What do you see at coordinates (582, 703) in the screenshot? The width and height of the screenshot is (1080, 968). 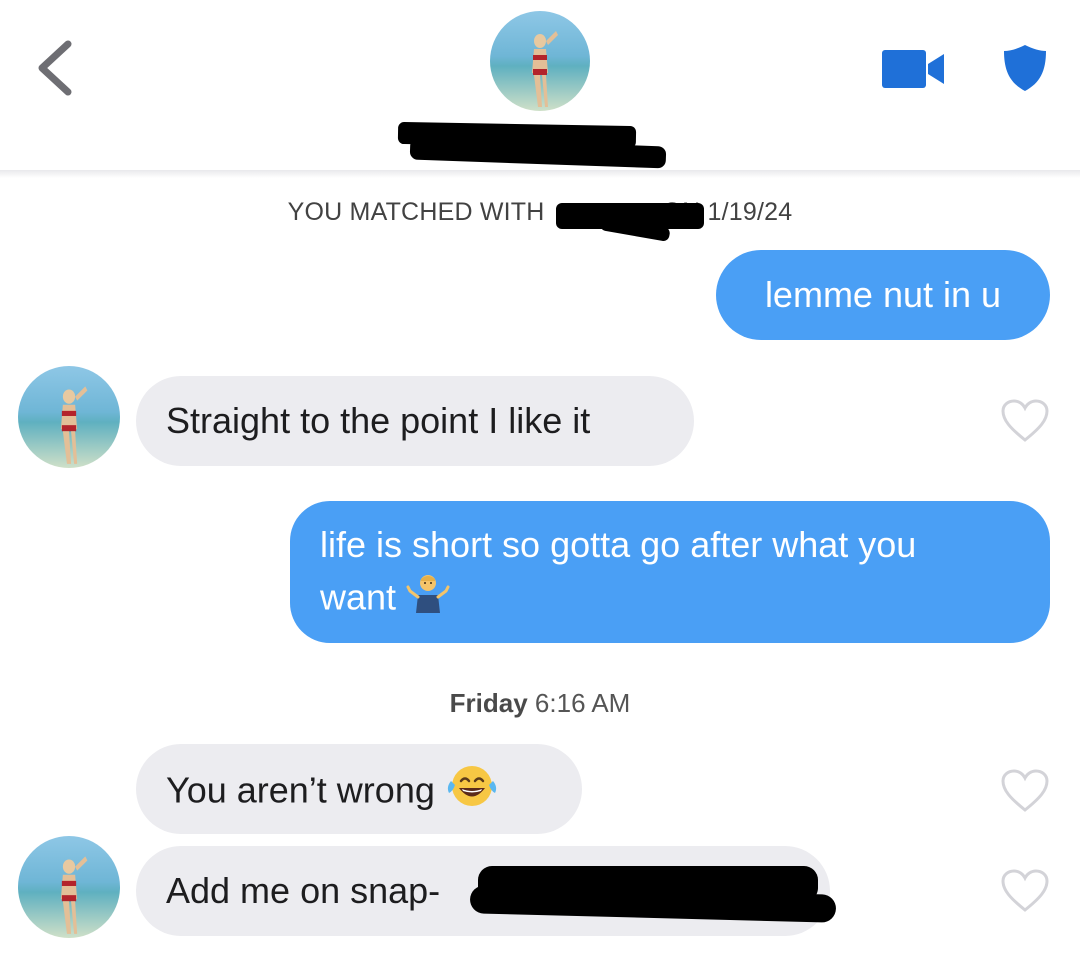 I see `timestamp-time: 6:16 AM` at bounding box center [582, 703].